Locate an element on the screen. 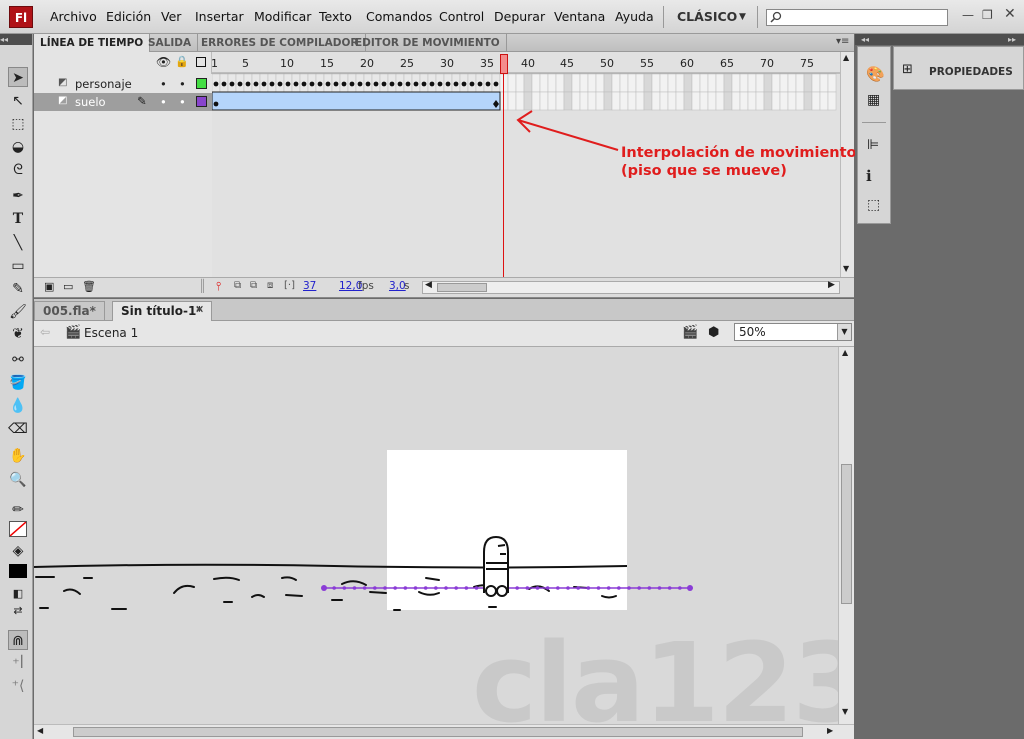 Image resolution: width=1024 pixels, height=739 pixels. selection-tool-icon: ➤ is located at coordinates (18, 77).